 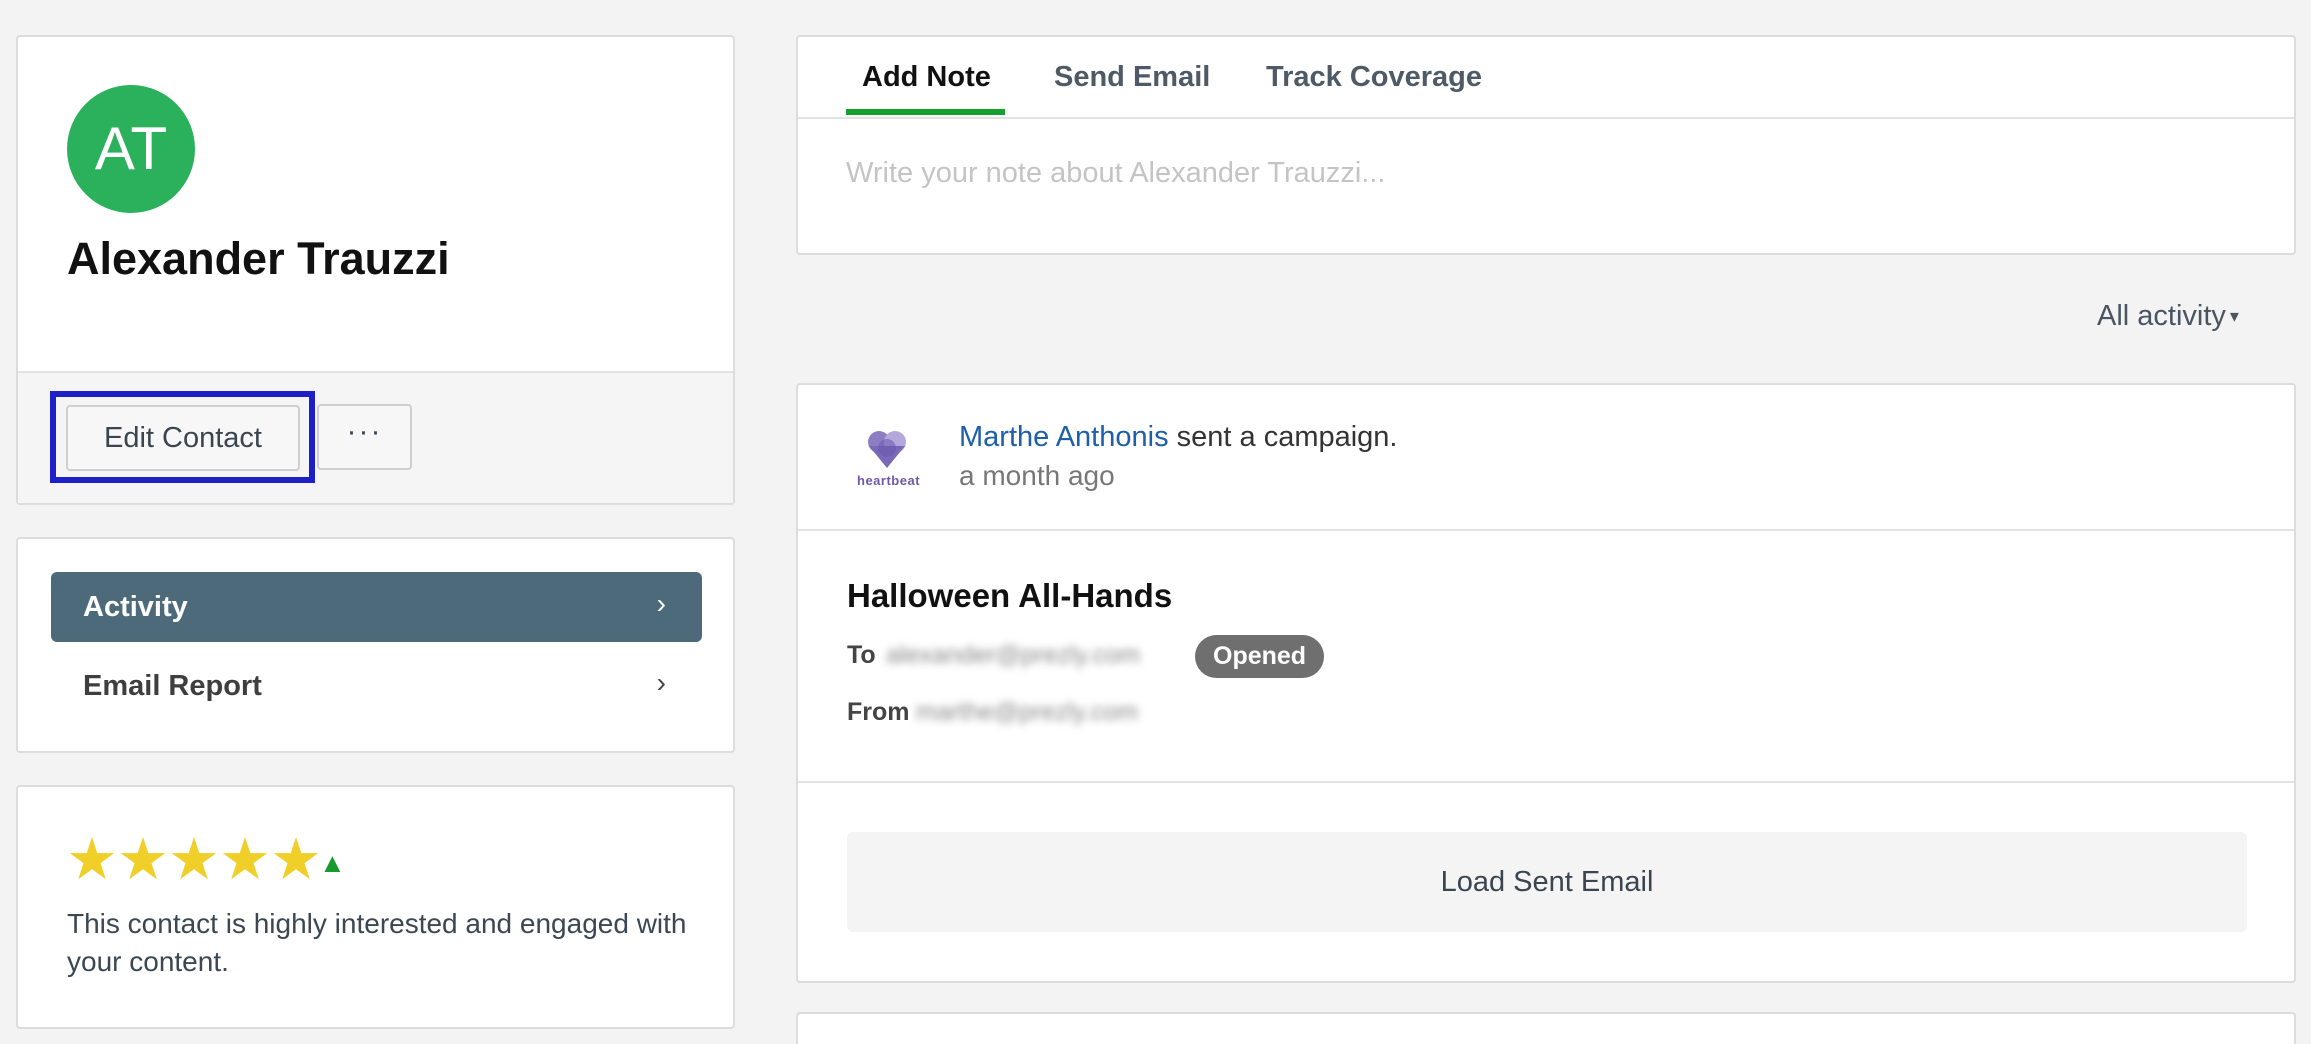 I want to click on from-address: marthe@prezly.com, so click(x=1027, y=712).